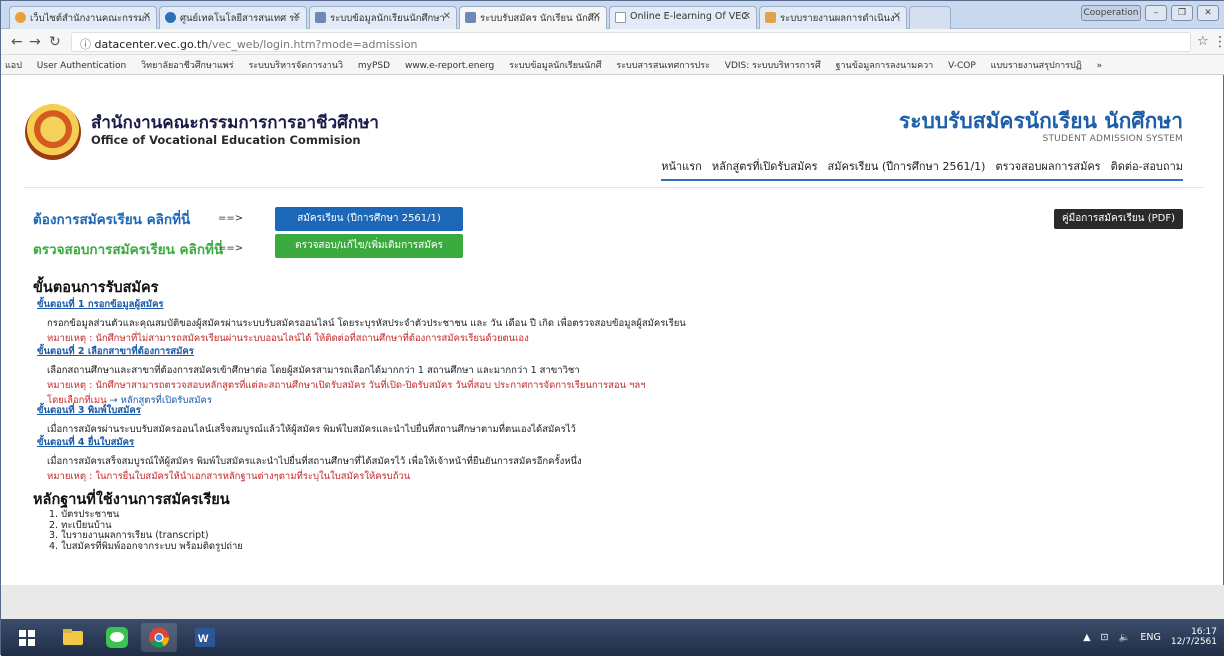  I want to click on step-title-link: ขั้นตอนที่ 4 ยื่นใบสมัคร, so click(309, 442).